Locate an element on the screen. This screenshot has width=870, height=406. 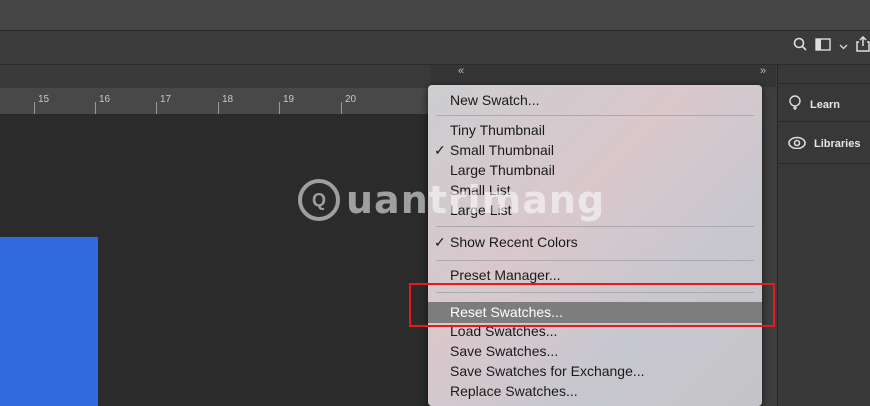
ruler-tick: 18 is located at coordinates (228, 99).